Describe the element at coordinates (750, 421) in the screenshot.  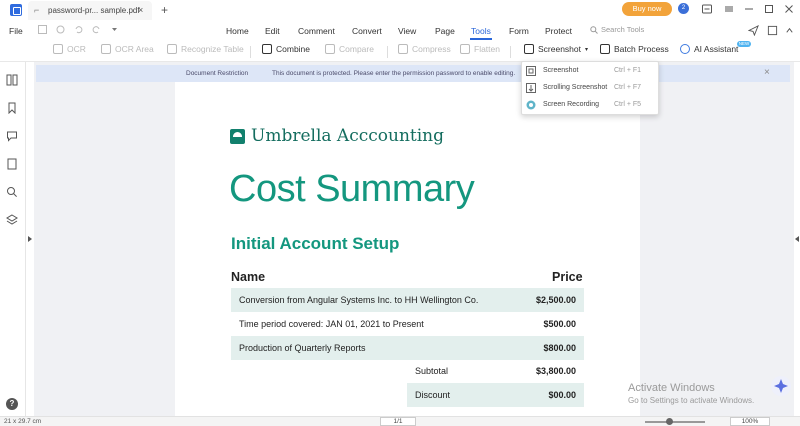
I see `zoom-level-select: 100%` at that location.